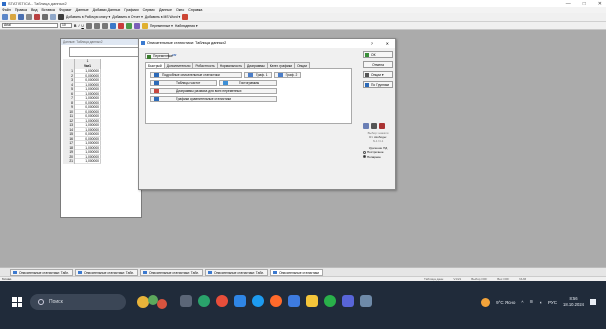  What do you see at coordinates (532, 302) in the screenshot?
I see `wifi-icon: ≋` at bounding box center [532, 302].